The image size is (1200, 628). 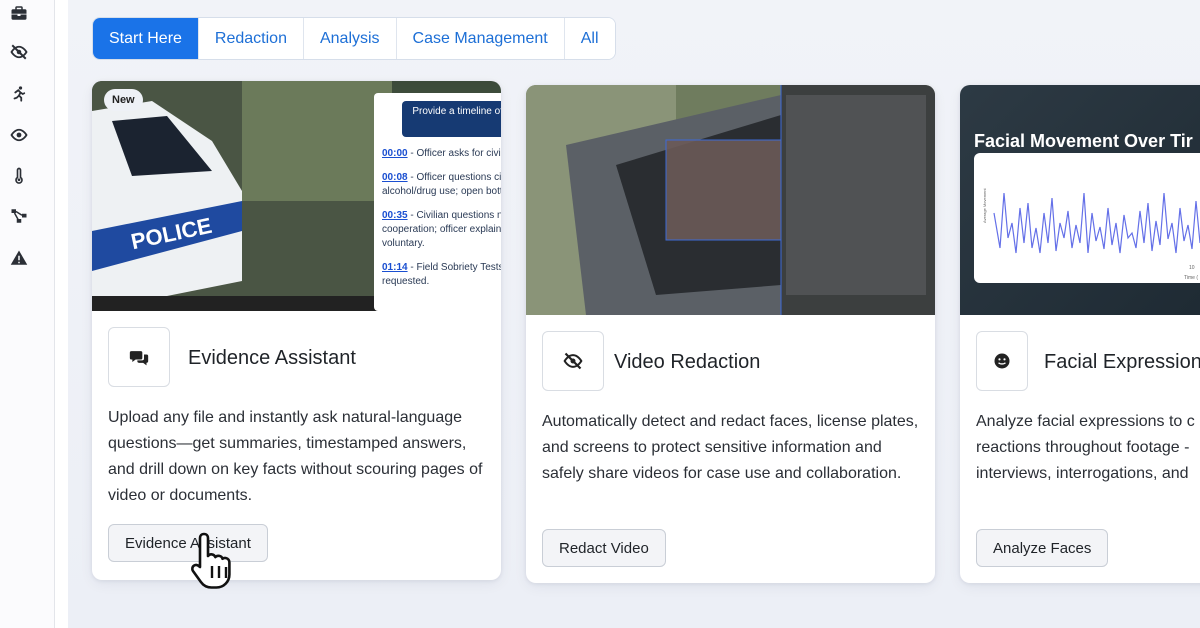 I want to click on analyze-faces-button: Analyze Faces, so click(x=1042, y=548).